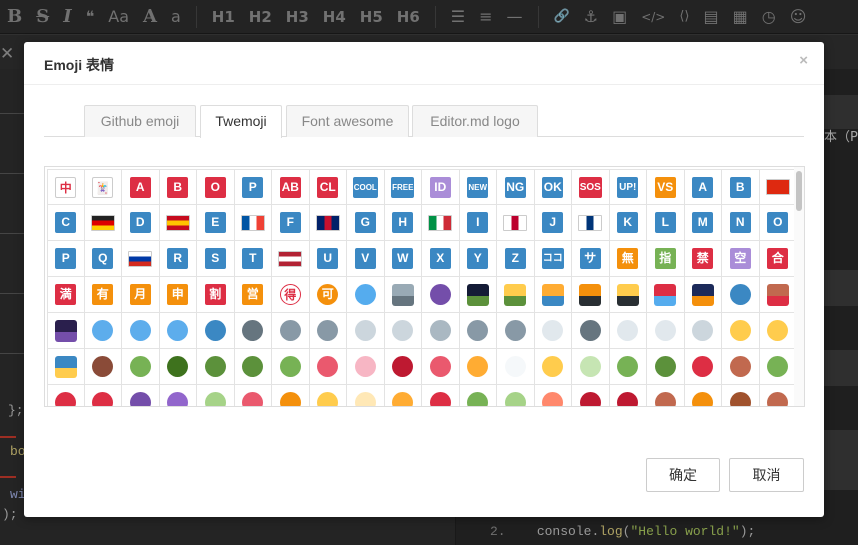 The image size is (858, 545). Describe the element at coordinates (328, 187) in the screenshot. I see `emoji-cell: CL` at that location.